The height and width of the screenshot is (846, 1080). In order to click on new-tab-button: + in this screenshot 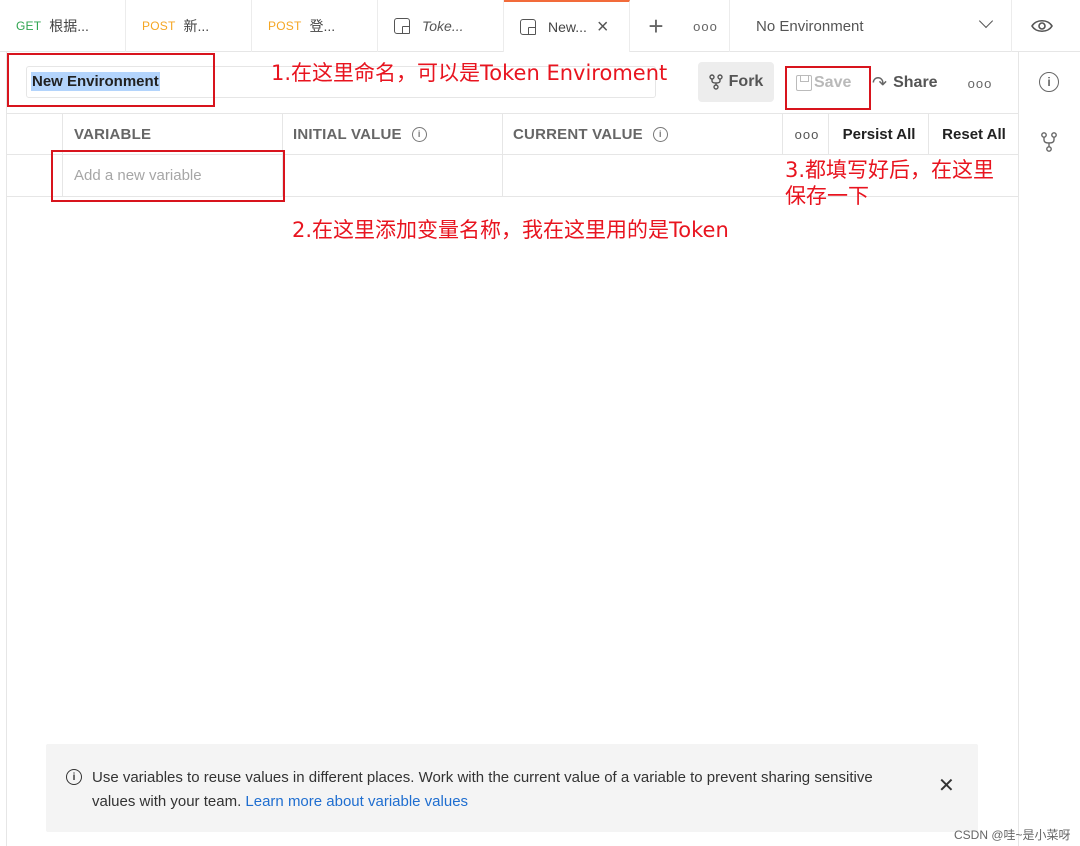, I will do `click(656, 26)`.